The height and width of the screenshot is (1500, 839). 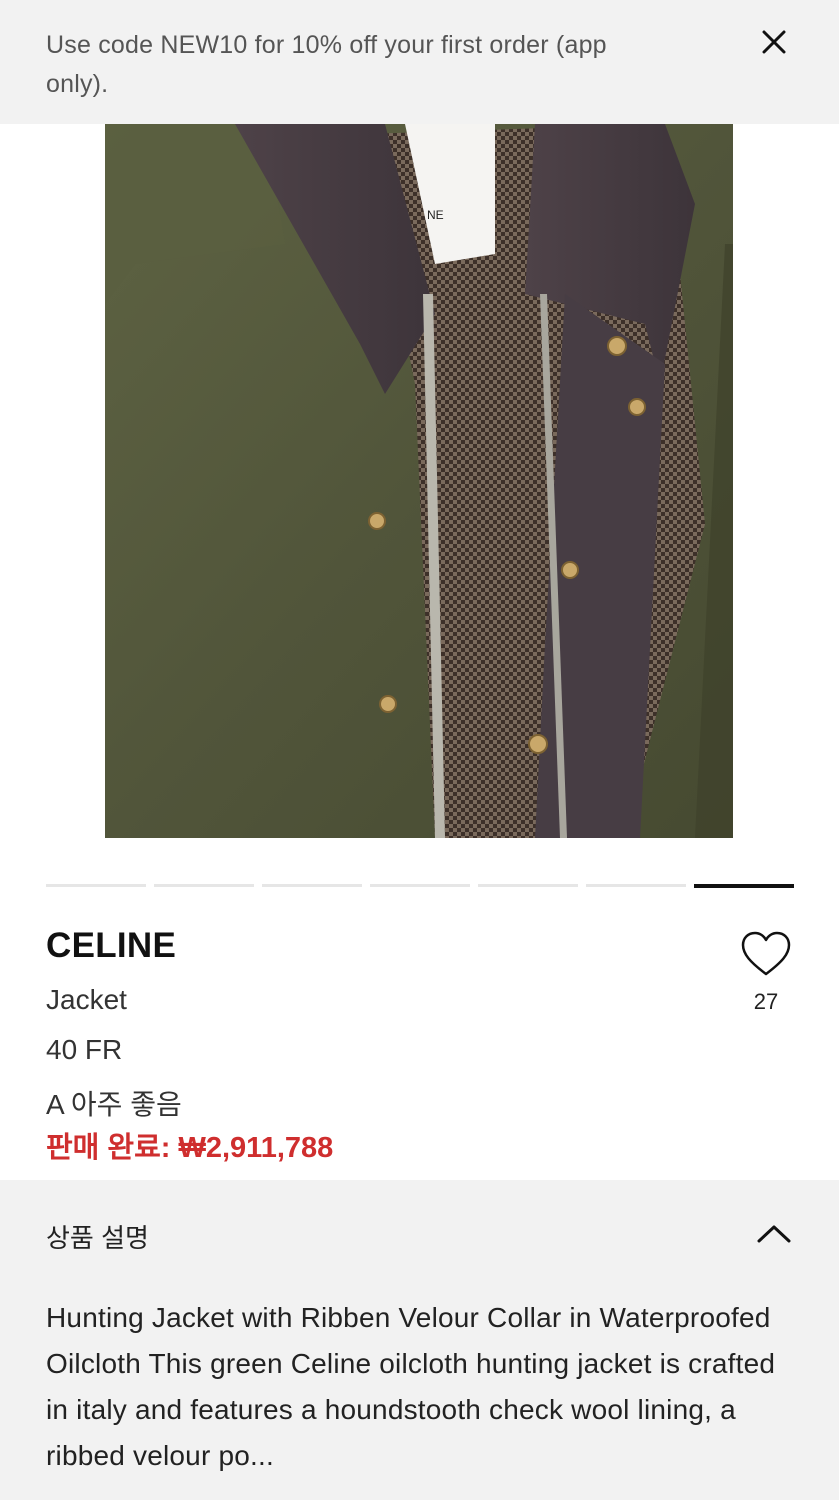 I want to click on brand-name: CELINE, so click(x=111, y=946).